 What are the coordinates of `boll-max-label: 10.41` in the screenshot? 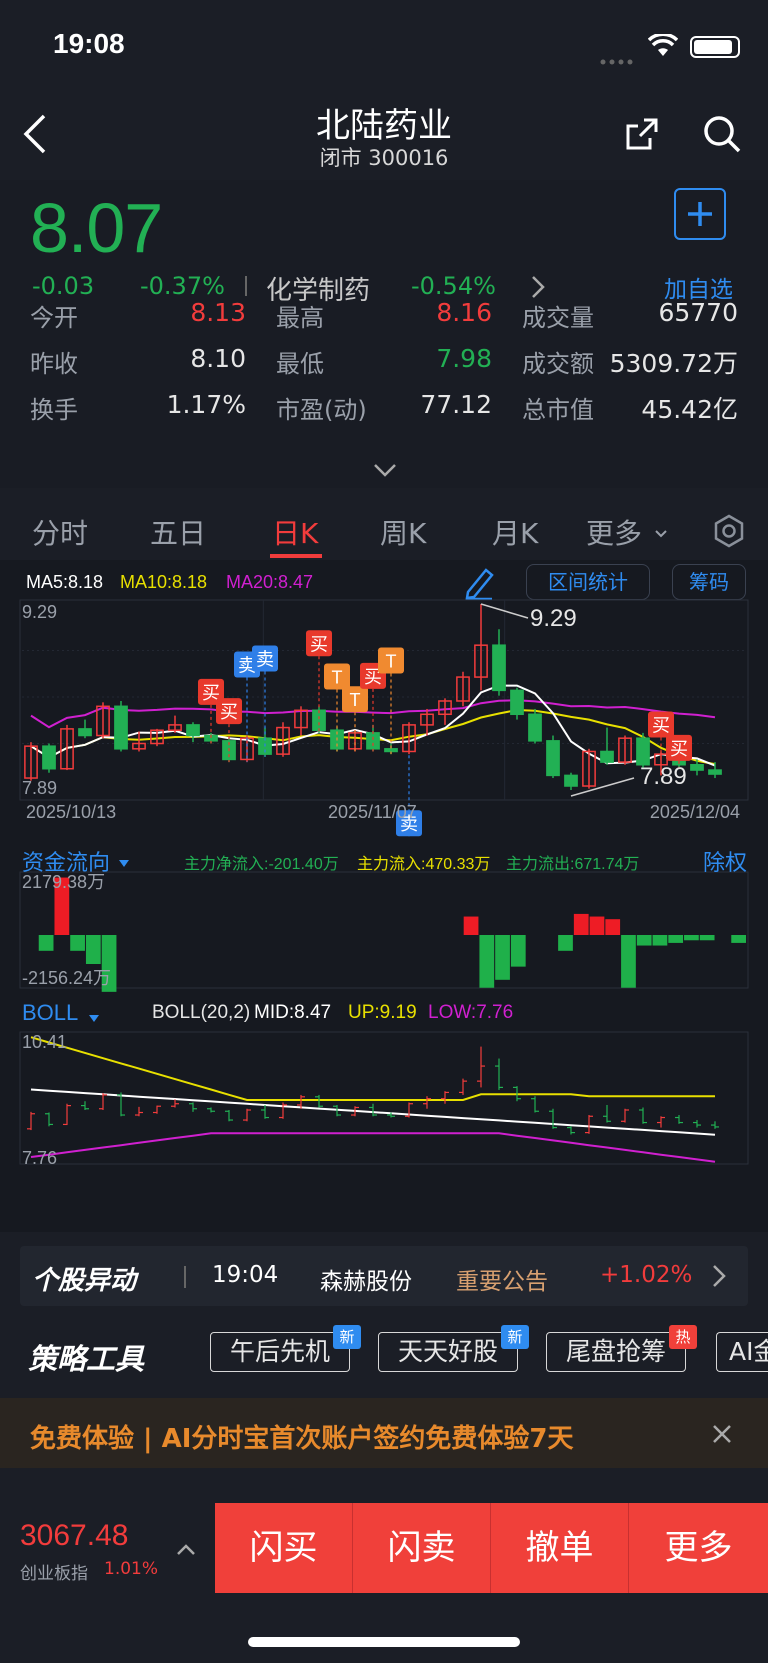 It's located at (44, 1042).